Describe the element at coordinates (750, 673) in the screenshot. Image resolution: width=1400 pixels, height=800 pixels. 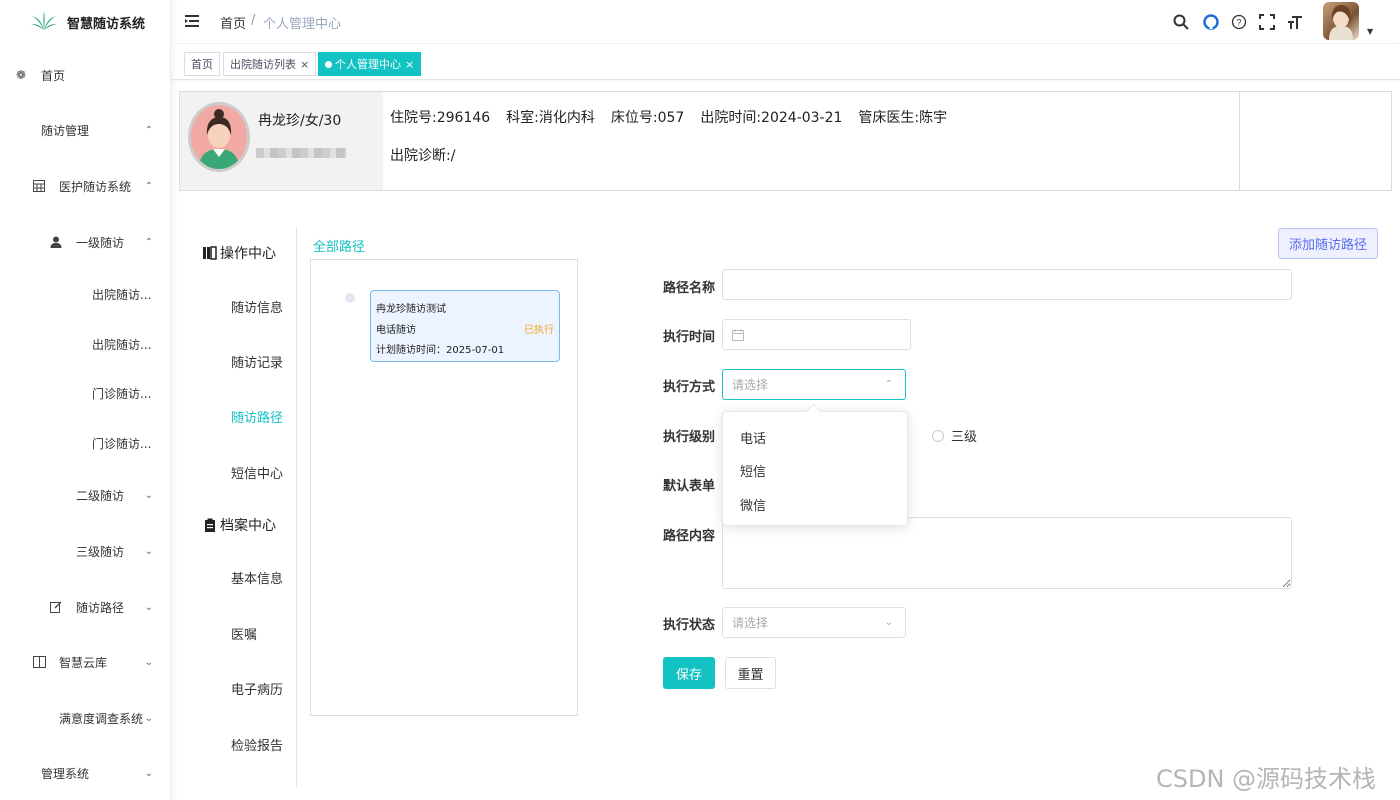
I see `reset-button: 重置` at that location.